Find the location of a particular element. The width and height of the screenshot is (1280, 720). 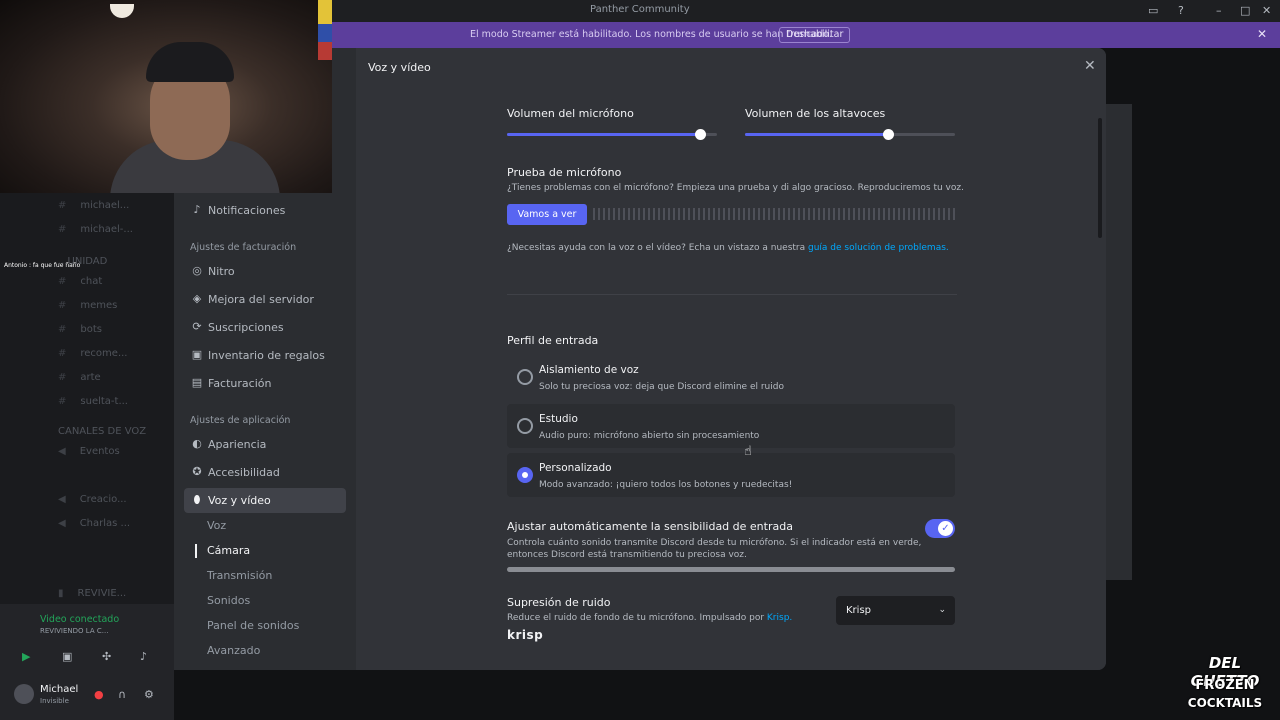

speaker-volume-label: Volumen de los altavoces is located at coordinates (815, 113).